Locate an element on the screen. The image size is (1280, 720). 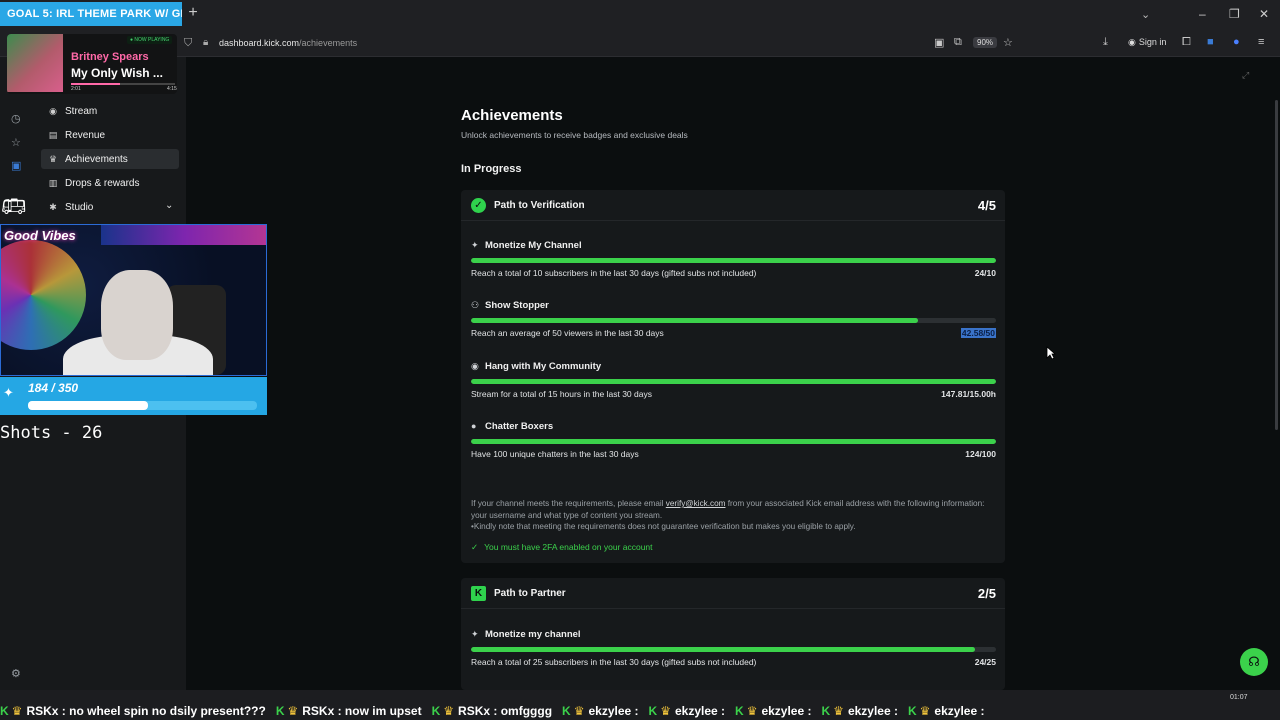
viewers-icon: ⚇ is located at coordinates (475, 305).